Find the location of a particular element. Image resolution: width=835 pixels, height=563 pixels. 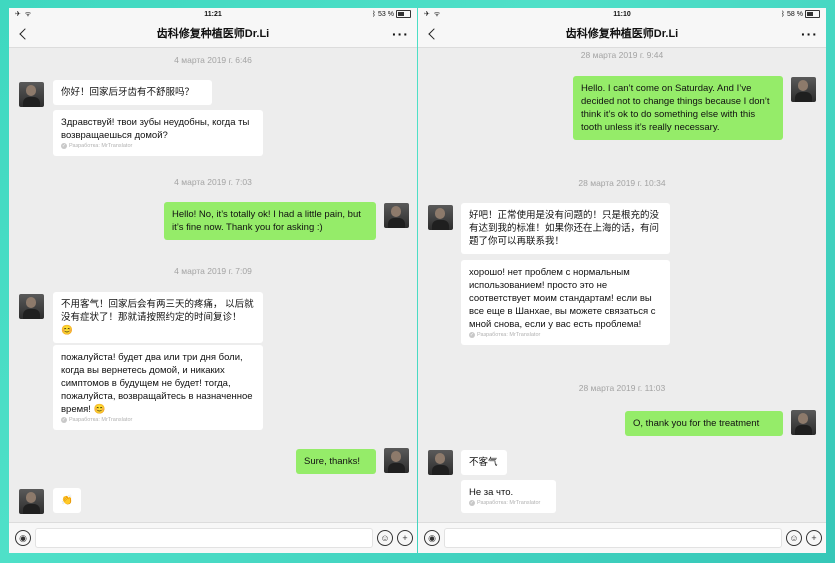

status-bar: ✈ ᯤ 11:21 ᛒ 53 % is located at coordinates (213, 14).